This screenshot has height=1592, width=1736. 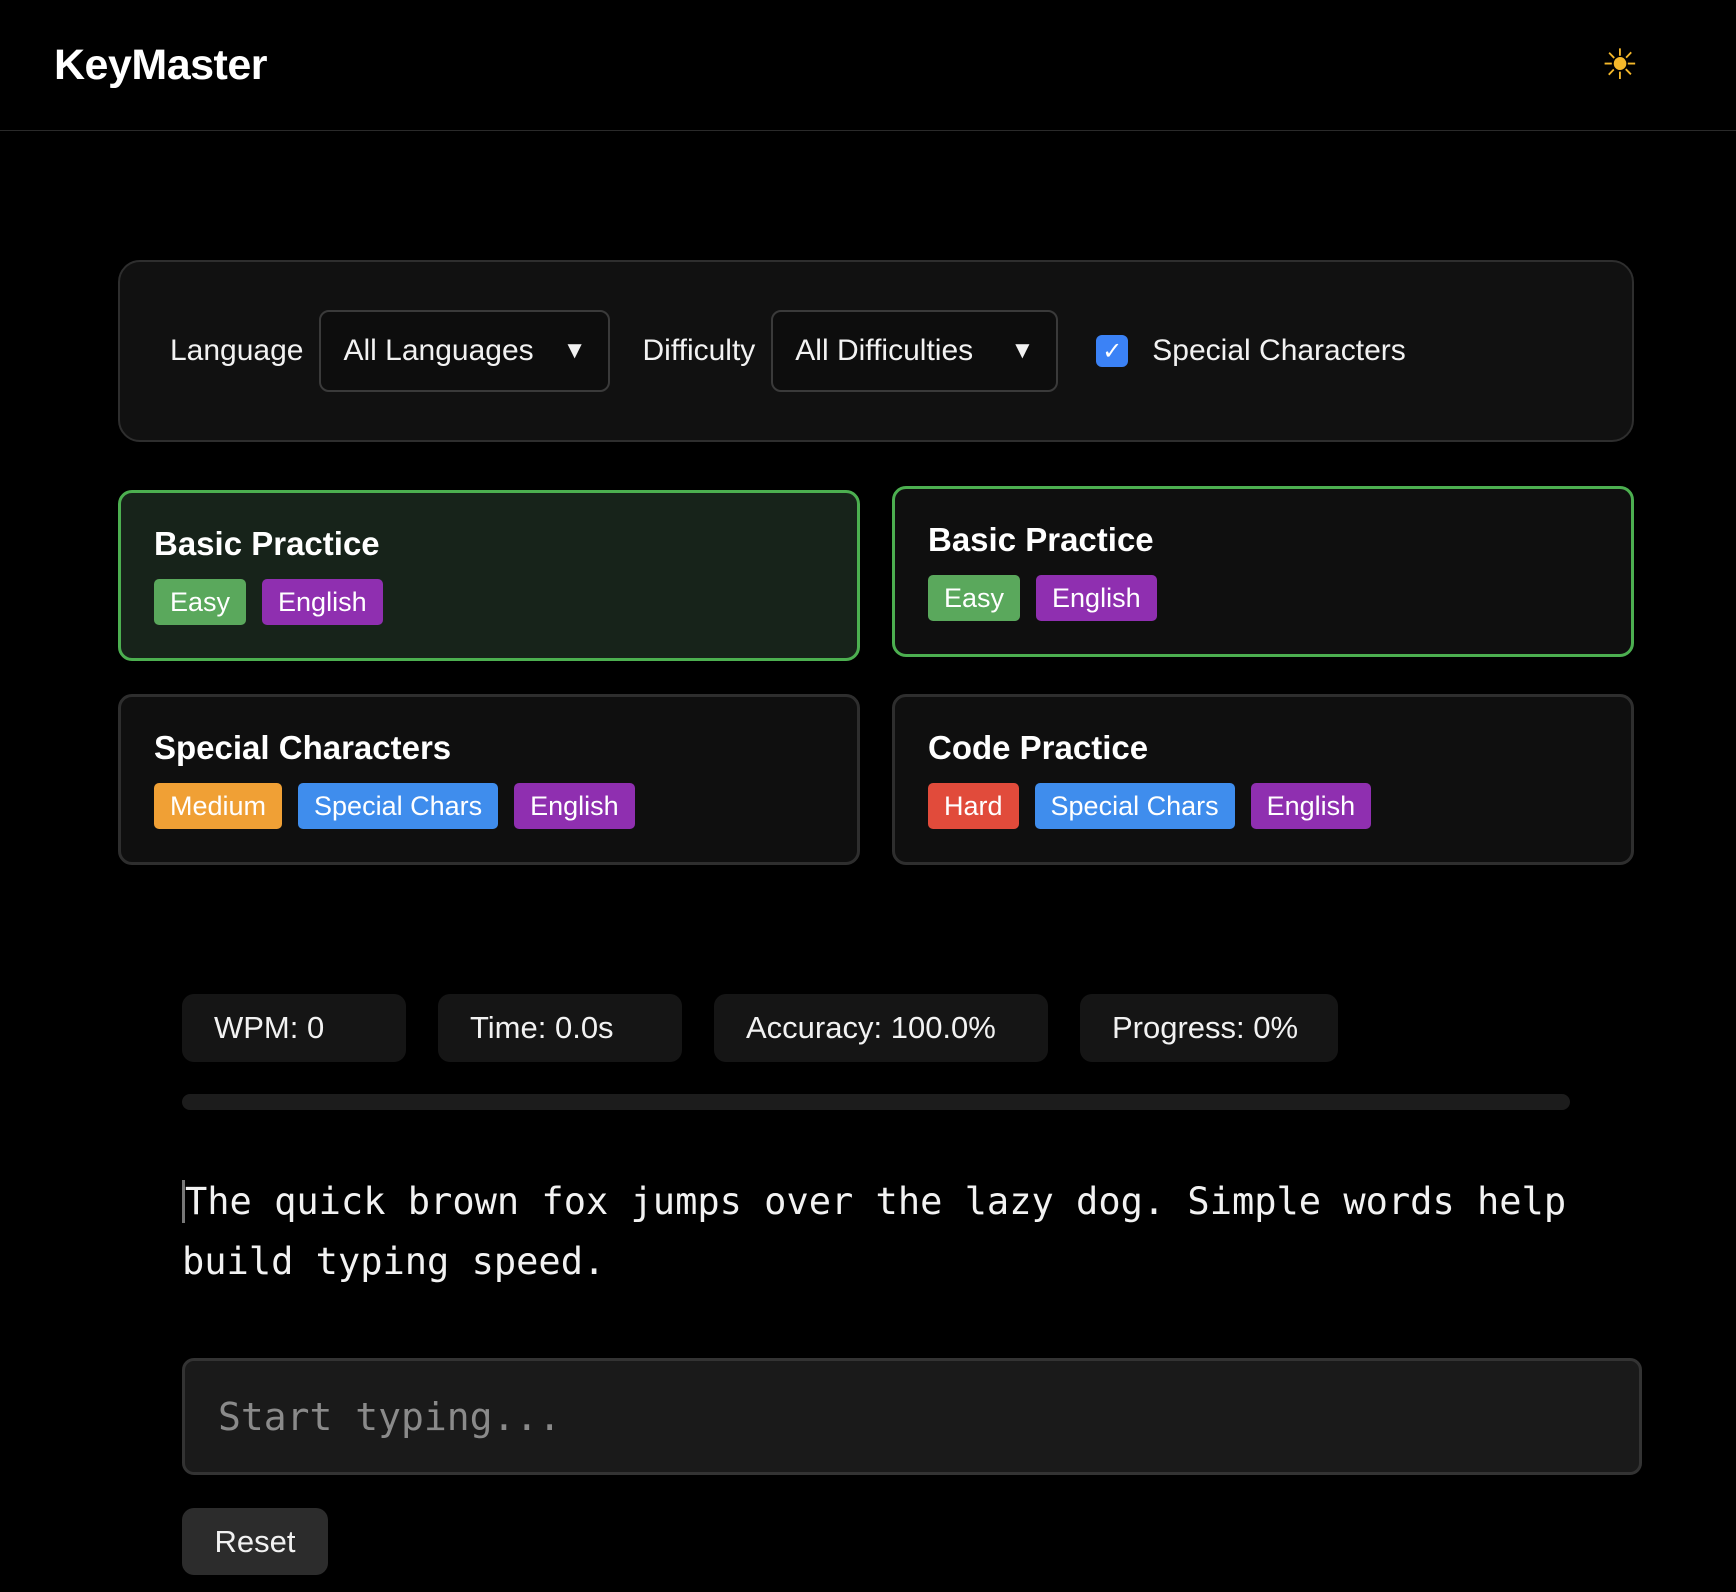 What do you see at coordinates (912, 1416) in the screenshot?
I see `typing-input` at bounding box center [912, 1416].